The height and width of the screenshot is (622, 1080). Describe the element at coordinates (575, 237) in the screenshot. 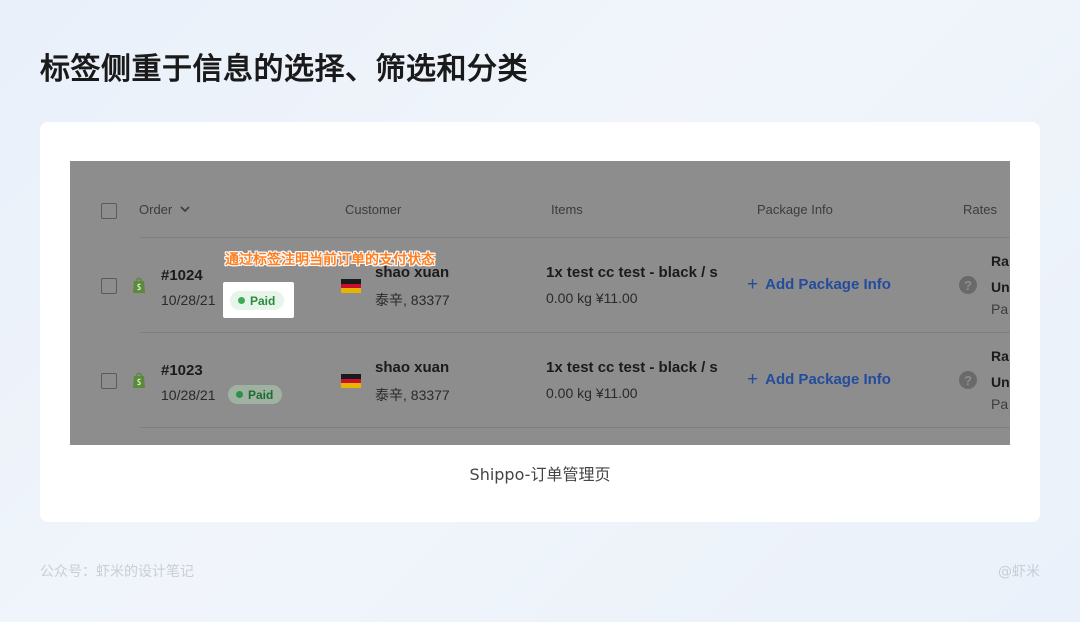

I see `header-divider` at that location.